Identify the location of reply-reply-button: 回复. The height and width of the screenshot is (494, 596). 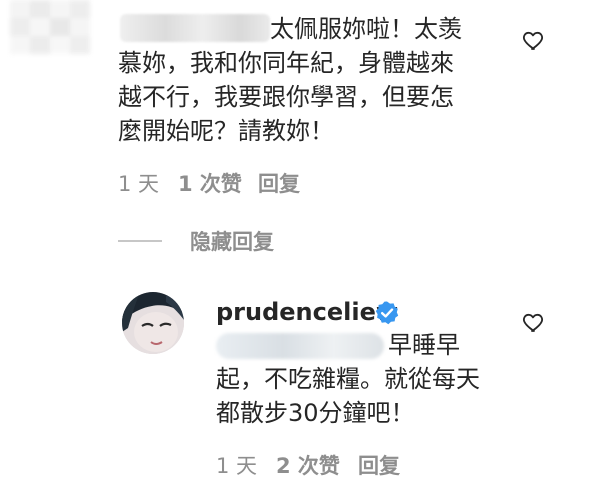
(379, 465).